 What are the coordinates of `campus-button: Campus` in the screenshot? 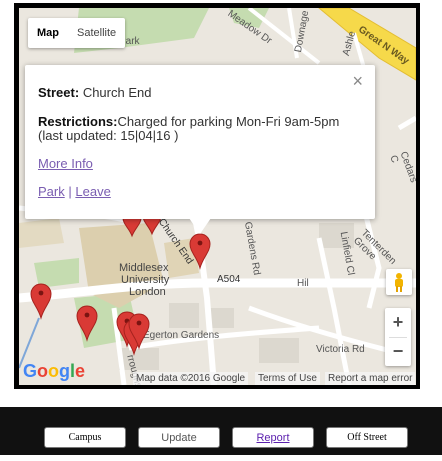 It's located at (85, 437).